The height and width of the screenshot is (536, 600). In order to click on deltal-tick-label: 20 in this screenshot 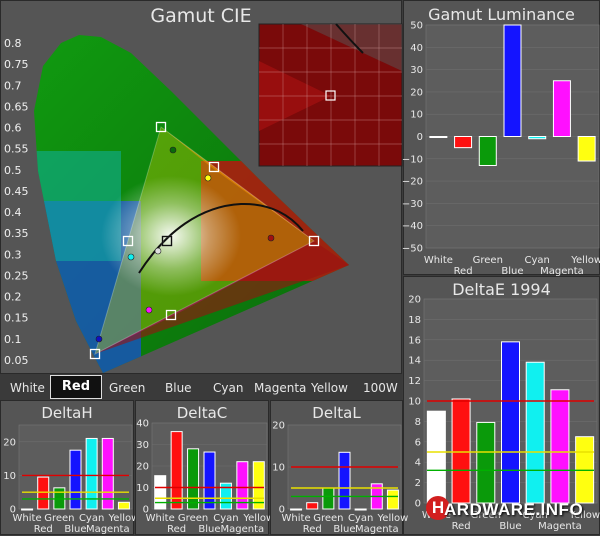, I will do `click(278, 426)`.